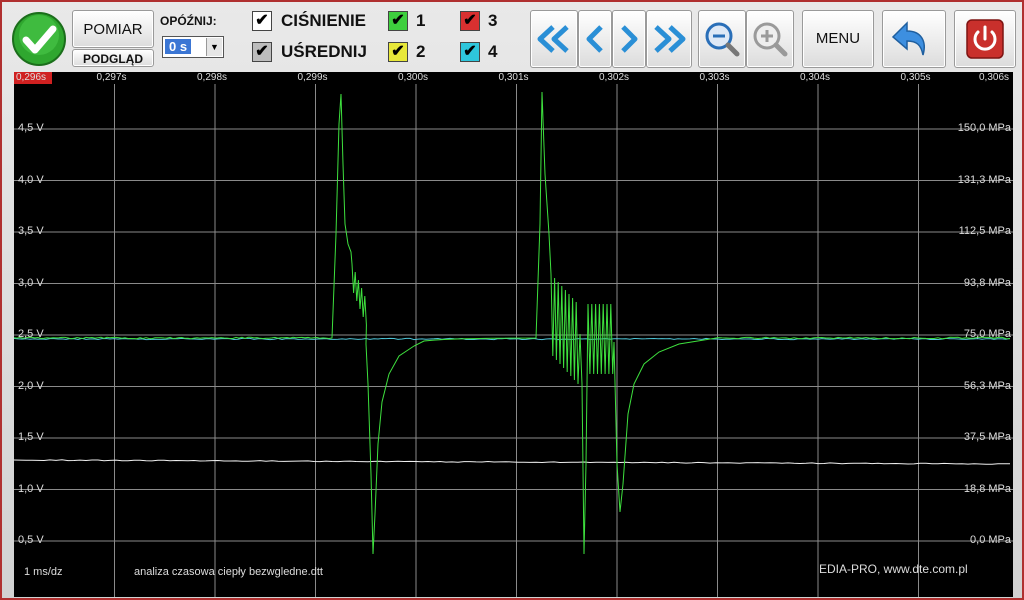 Image resolution: width=1024 pixels, height=600 pixels. I want to click on pressure-axis-label: 75,0 MPa, so click(987, 334).